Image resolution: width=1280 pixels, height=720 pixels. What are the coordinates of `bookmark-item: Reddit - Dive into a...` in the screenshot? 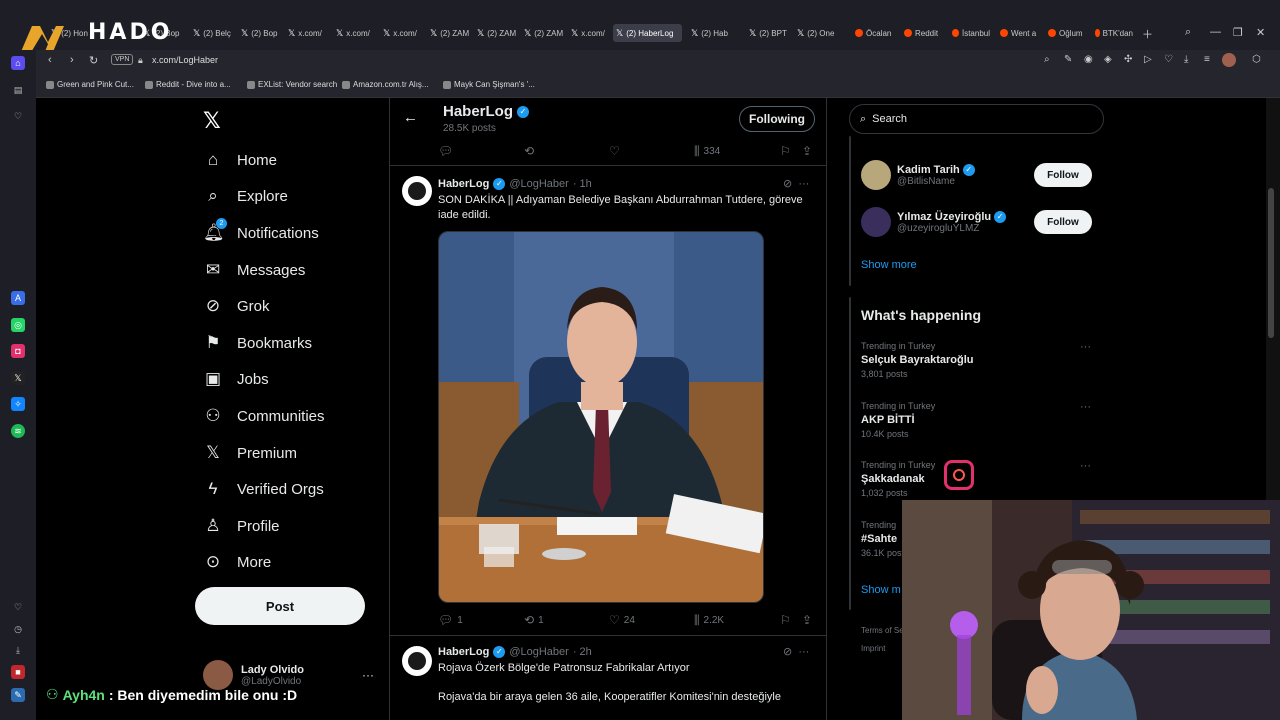 It's located at (188, 84).